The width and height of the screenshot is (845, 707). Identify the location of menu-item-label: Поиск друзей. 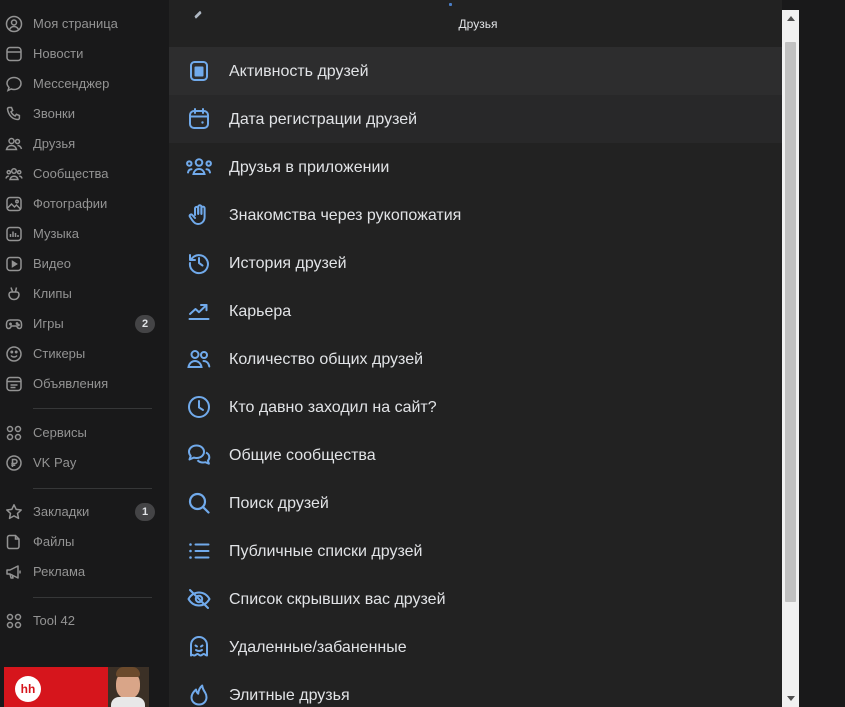
(279, 503).